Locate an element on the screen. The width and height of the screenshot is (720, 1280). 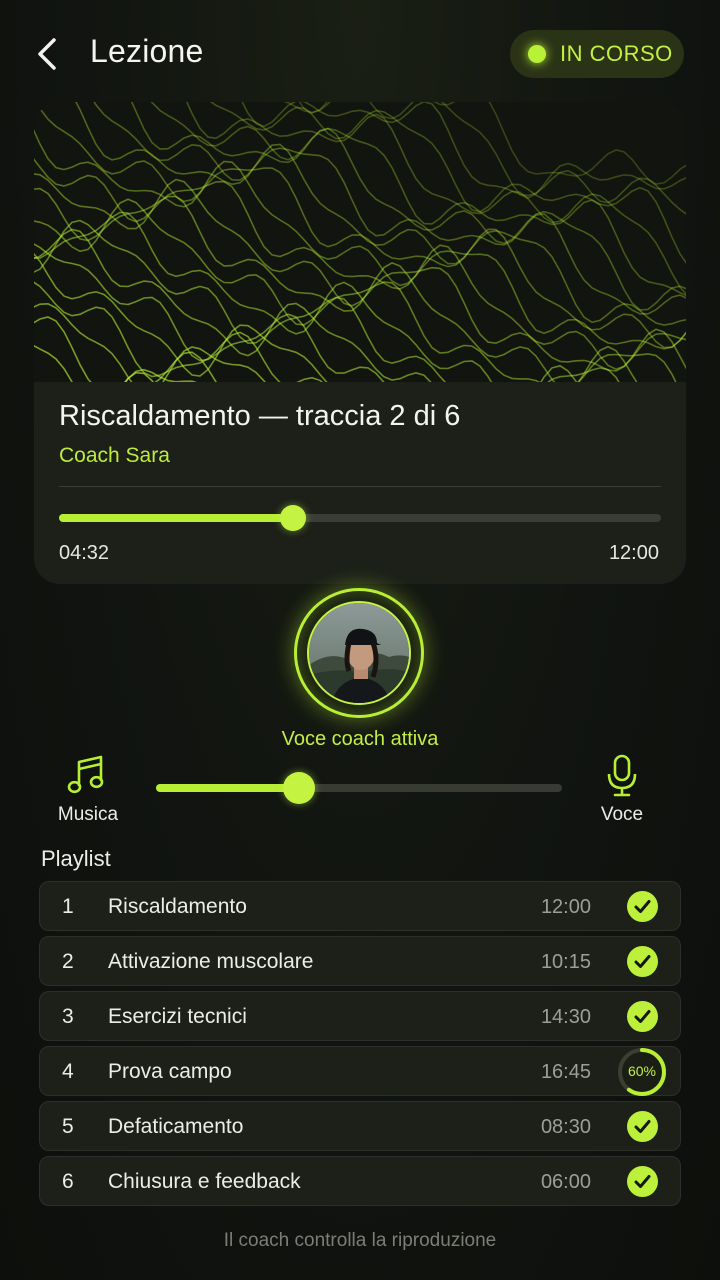
playlist-row: 4 Prova campo 16:45 60% is located at coordinates (360, 1071).